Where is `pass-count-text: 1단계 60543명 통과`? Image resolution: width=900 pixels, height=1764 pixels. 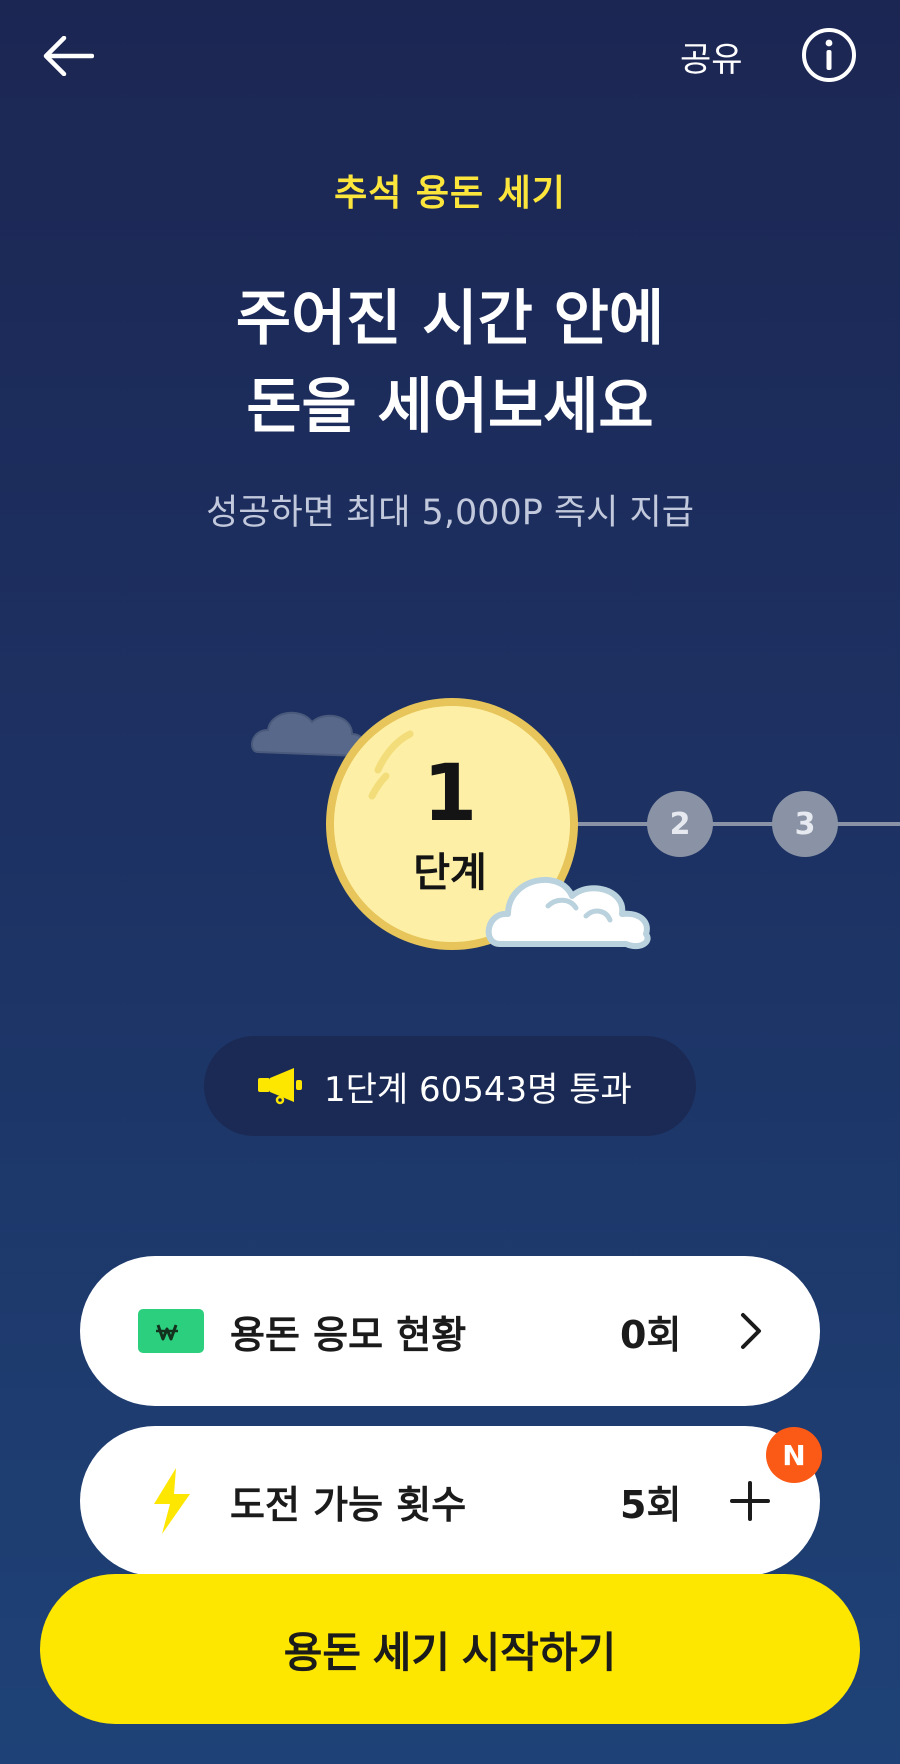
pass-count-text: 1단계 60543명 통과 is located at coordinates (478, 1089).